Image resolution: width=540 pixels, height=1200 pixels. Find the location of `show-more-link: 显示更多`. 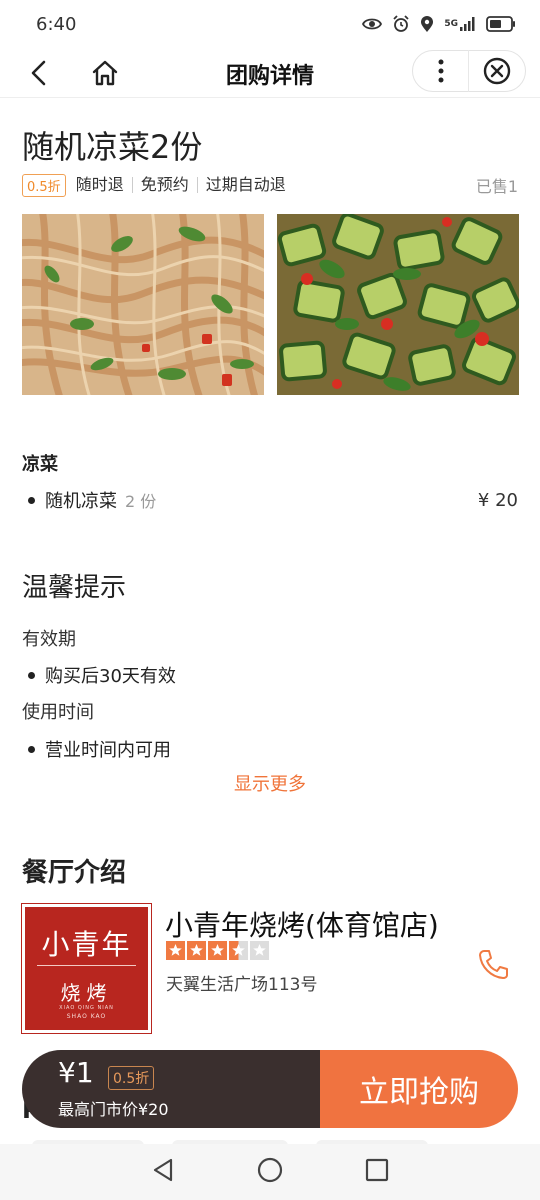

show-more-link: 显示更多 is located at coordinates (270, 783).